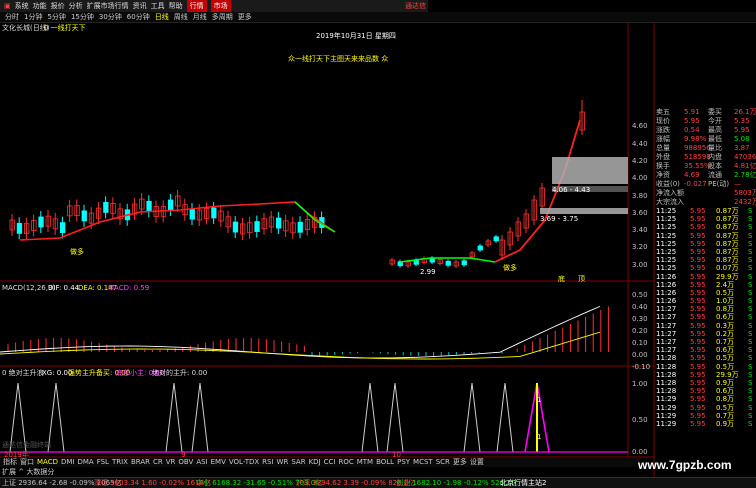 Image resolution: width=756 pixels, height=488 pixels. I want to click on menu-item-analysis: 分析, so click(76, 6).